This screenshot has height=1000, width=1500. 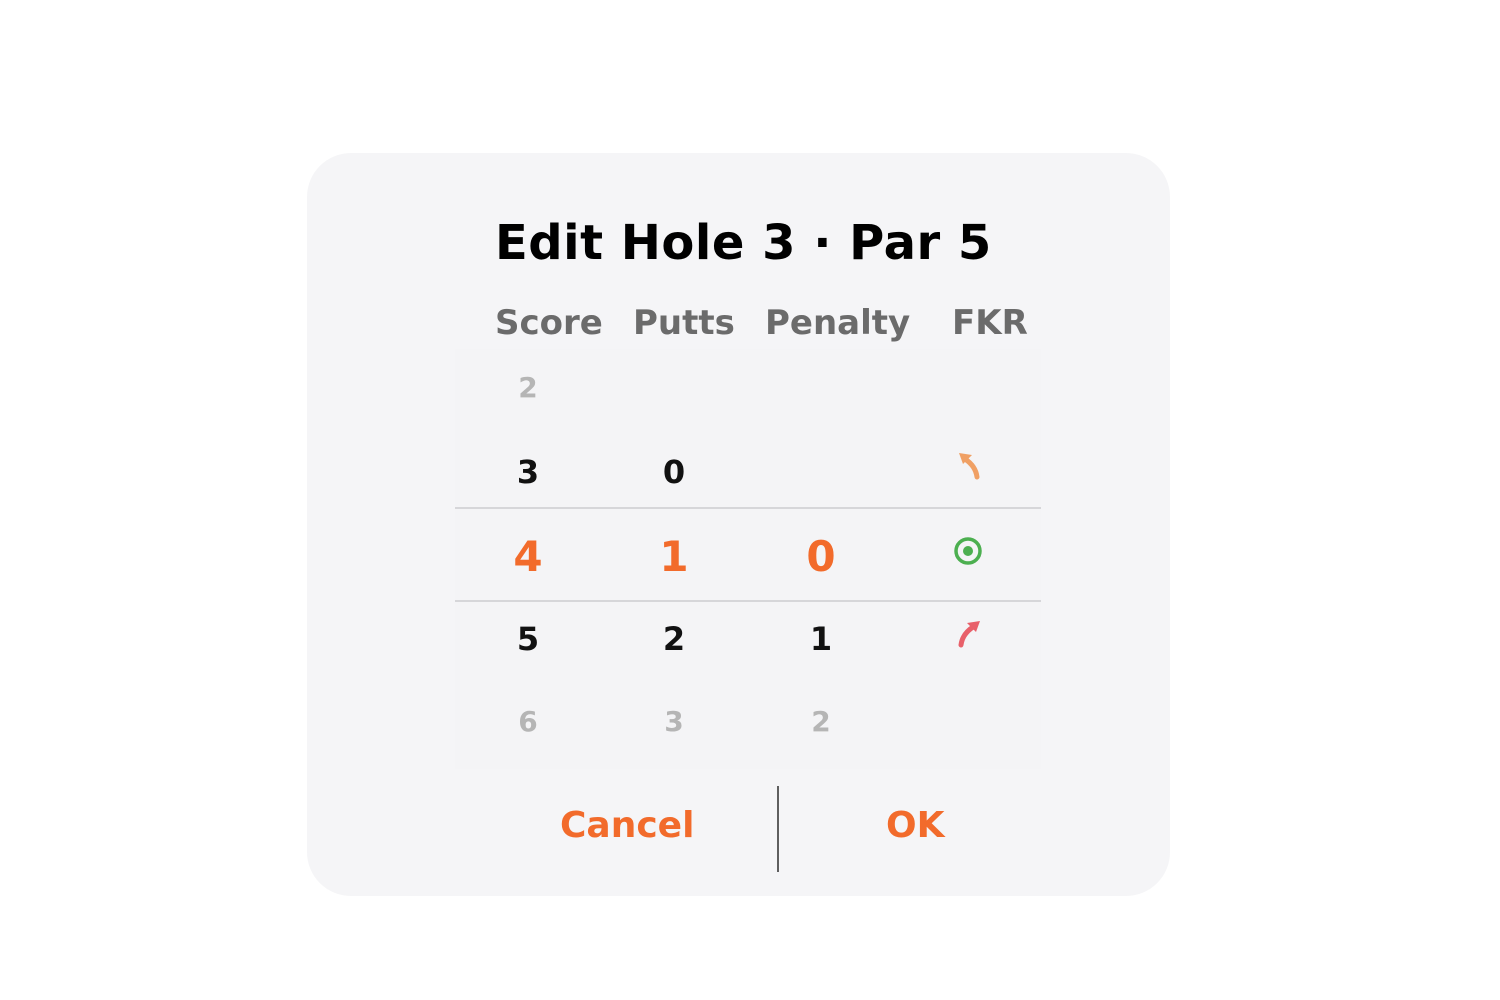 I want to click on putts-option: 0, so click(x=674, y=472).